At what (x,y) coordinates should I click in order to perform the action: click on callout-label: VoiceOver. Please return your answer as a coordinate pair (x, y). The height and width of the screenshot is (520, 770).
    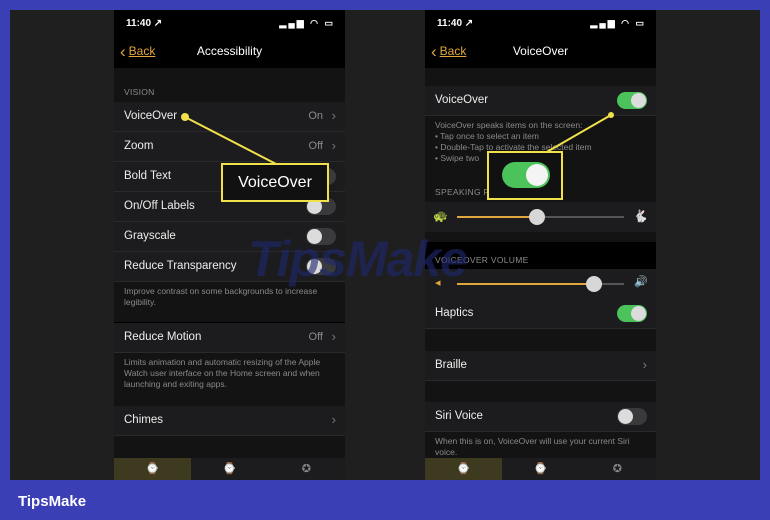
    Looking at the image, I should click on (275, 182).